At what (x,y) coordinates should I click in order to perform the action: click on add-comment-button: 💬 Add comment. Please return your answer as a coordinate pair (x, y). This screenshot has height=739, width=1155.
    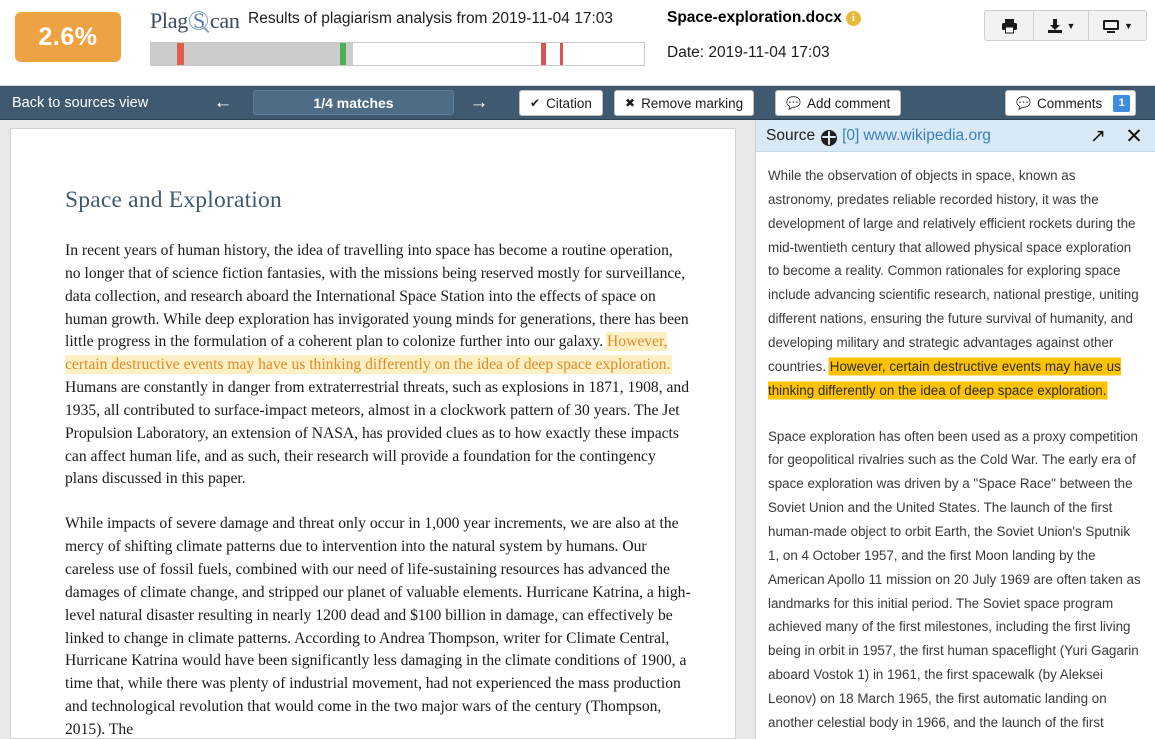
    Looking at the image, I should click on (838, 103).